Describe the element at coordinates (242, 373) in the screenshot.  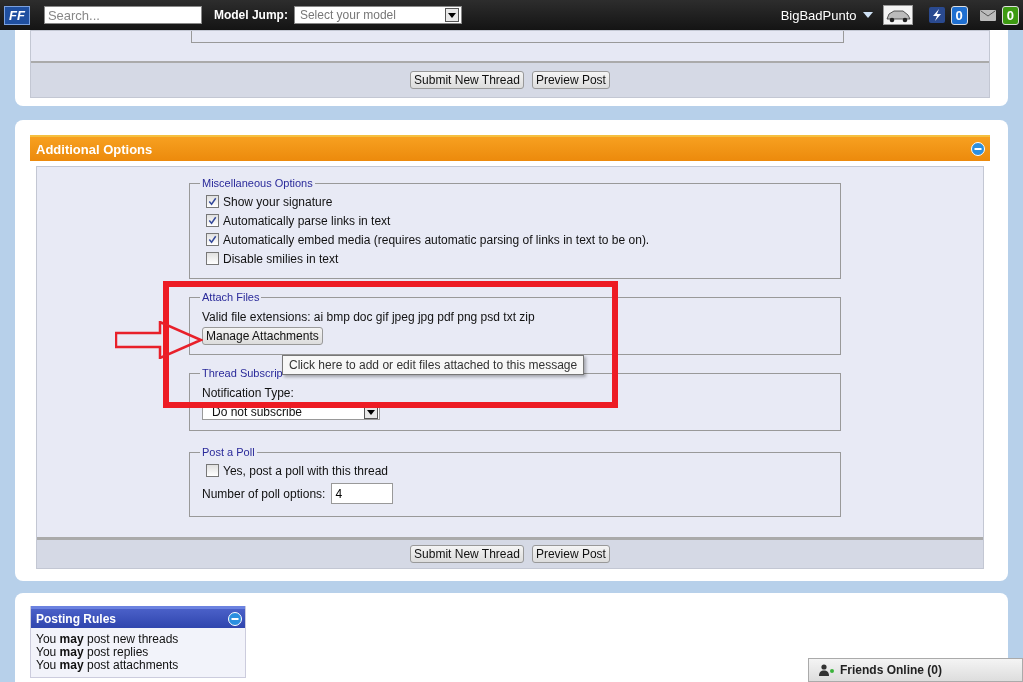
I see `group-legend: Thread Subscrip` at that location.